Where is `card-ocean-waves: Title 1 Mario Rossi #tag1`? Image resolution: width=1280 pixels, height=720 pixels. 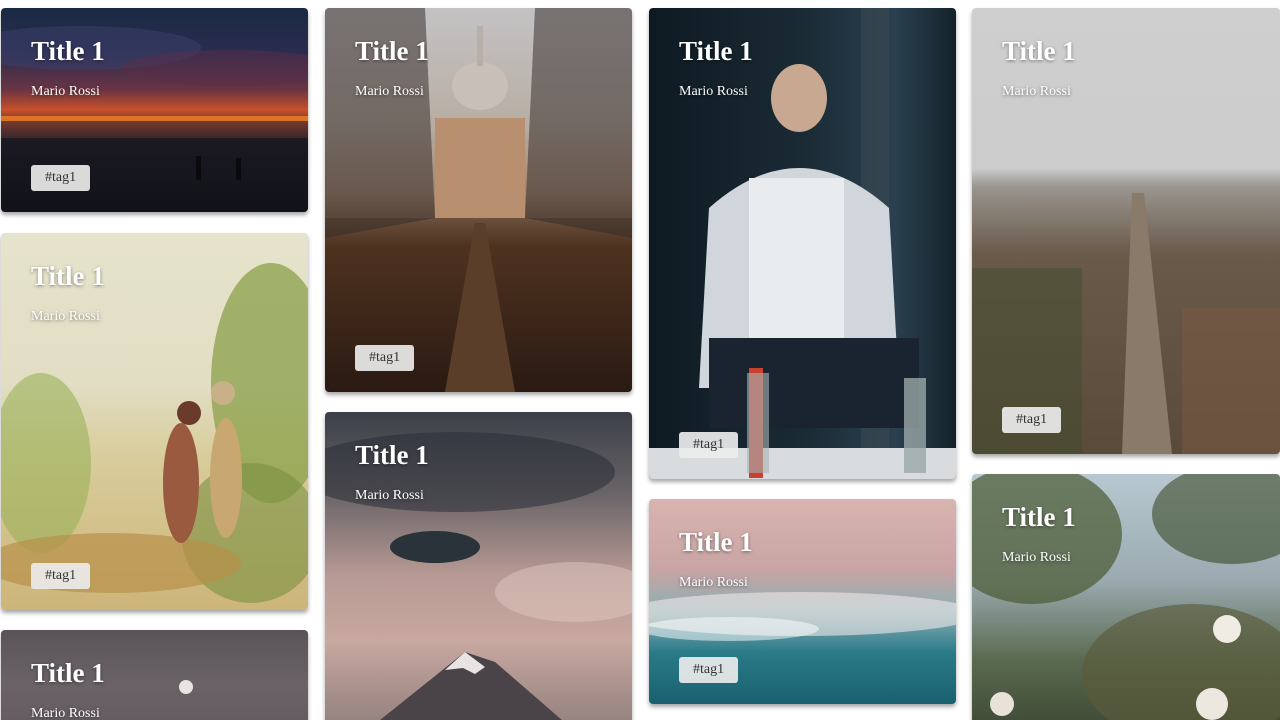
card-ocean-waves: Title 1 Mario Rossi #tag1 is located at coordinates (802, 601).